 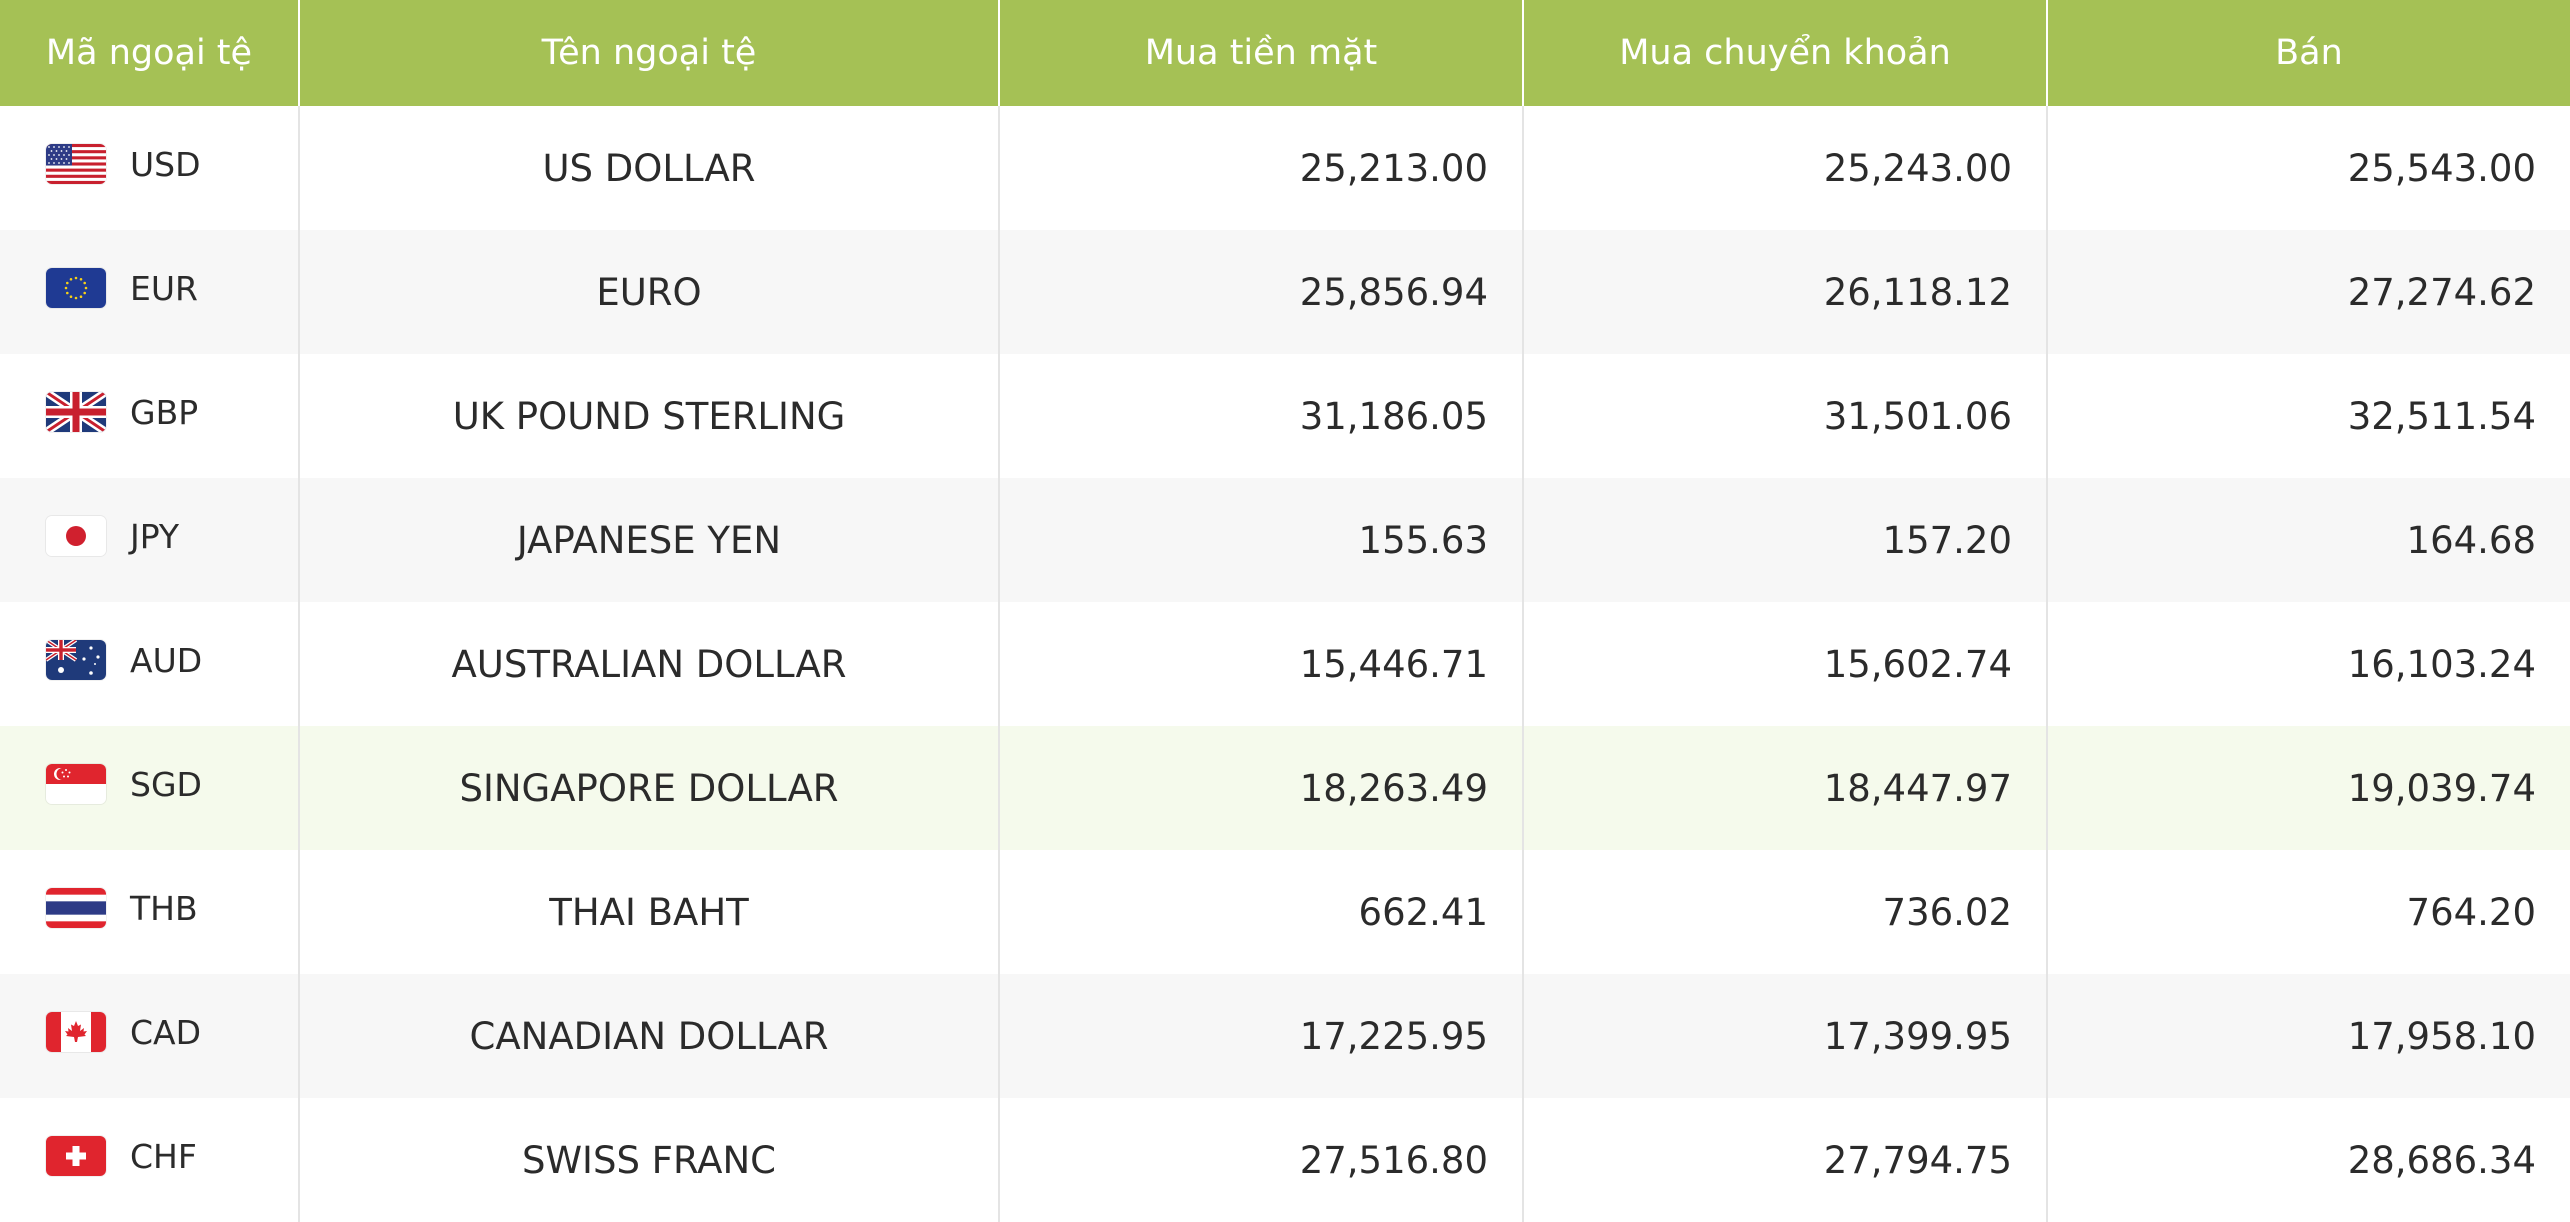 What do you see at coordinates (648, 1160) in the screenshot?
I see `currency-name: SWISS FRANC` at bounding box center [648, 1160].